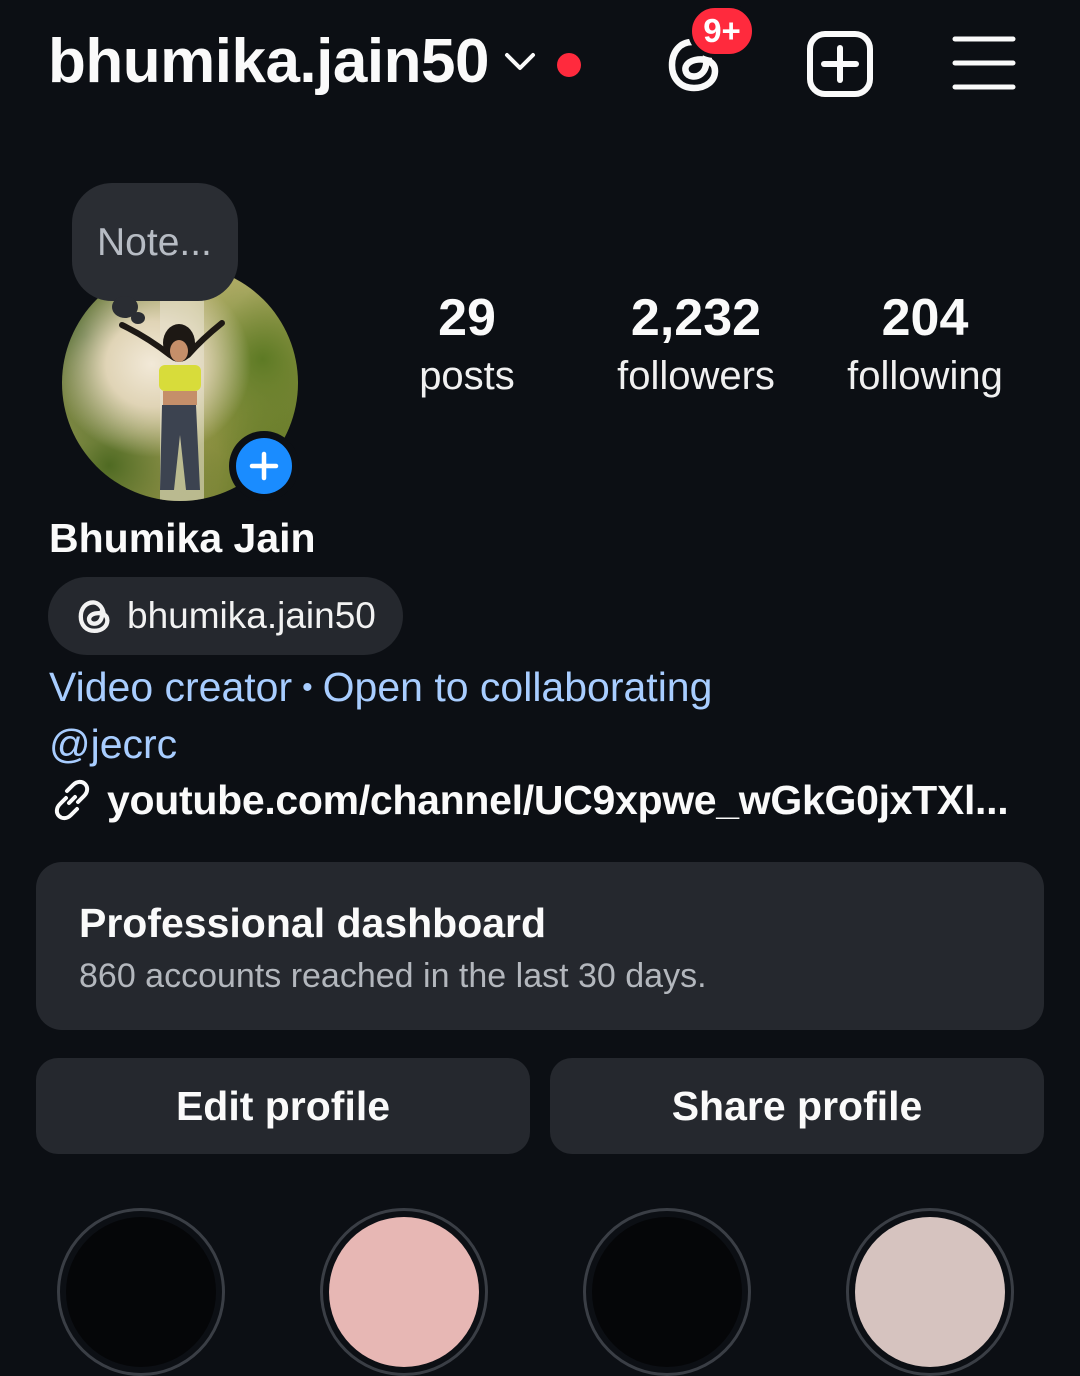  Describe the element at coordinates (840, 64) in the screenshot. I see `create-post-icon` at that location.